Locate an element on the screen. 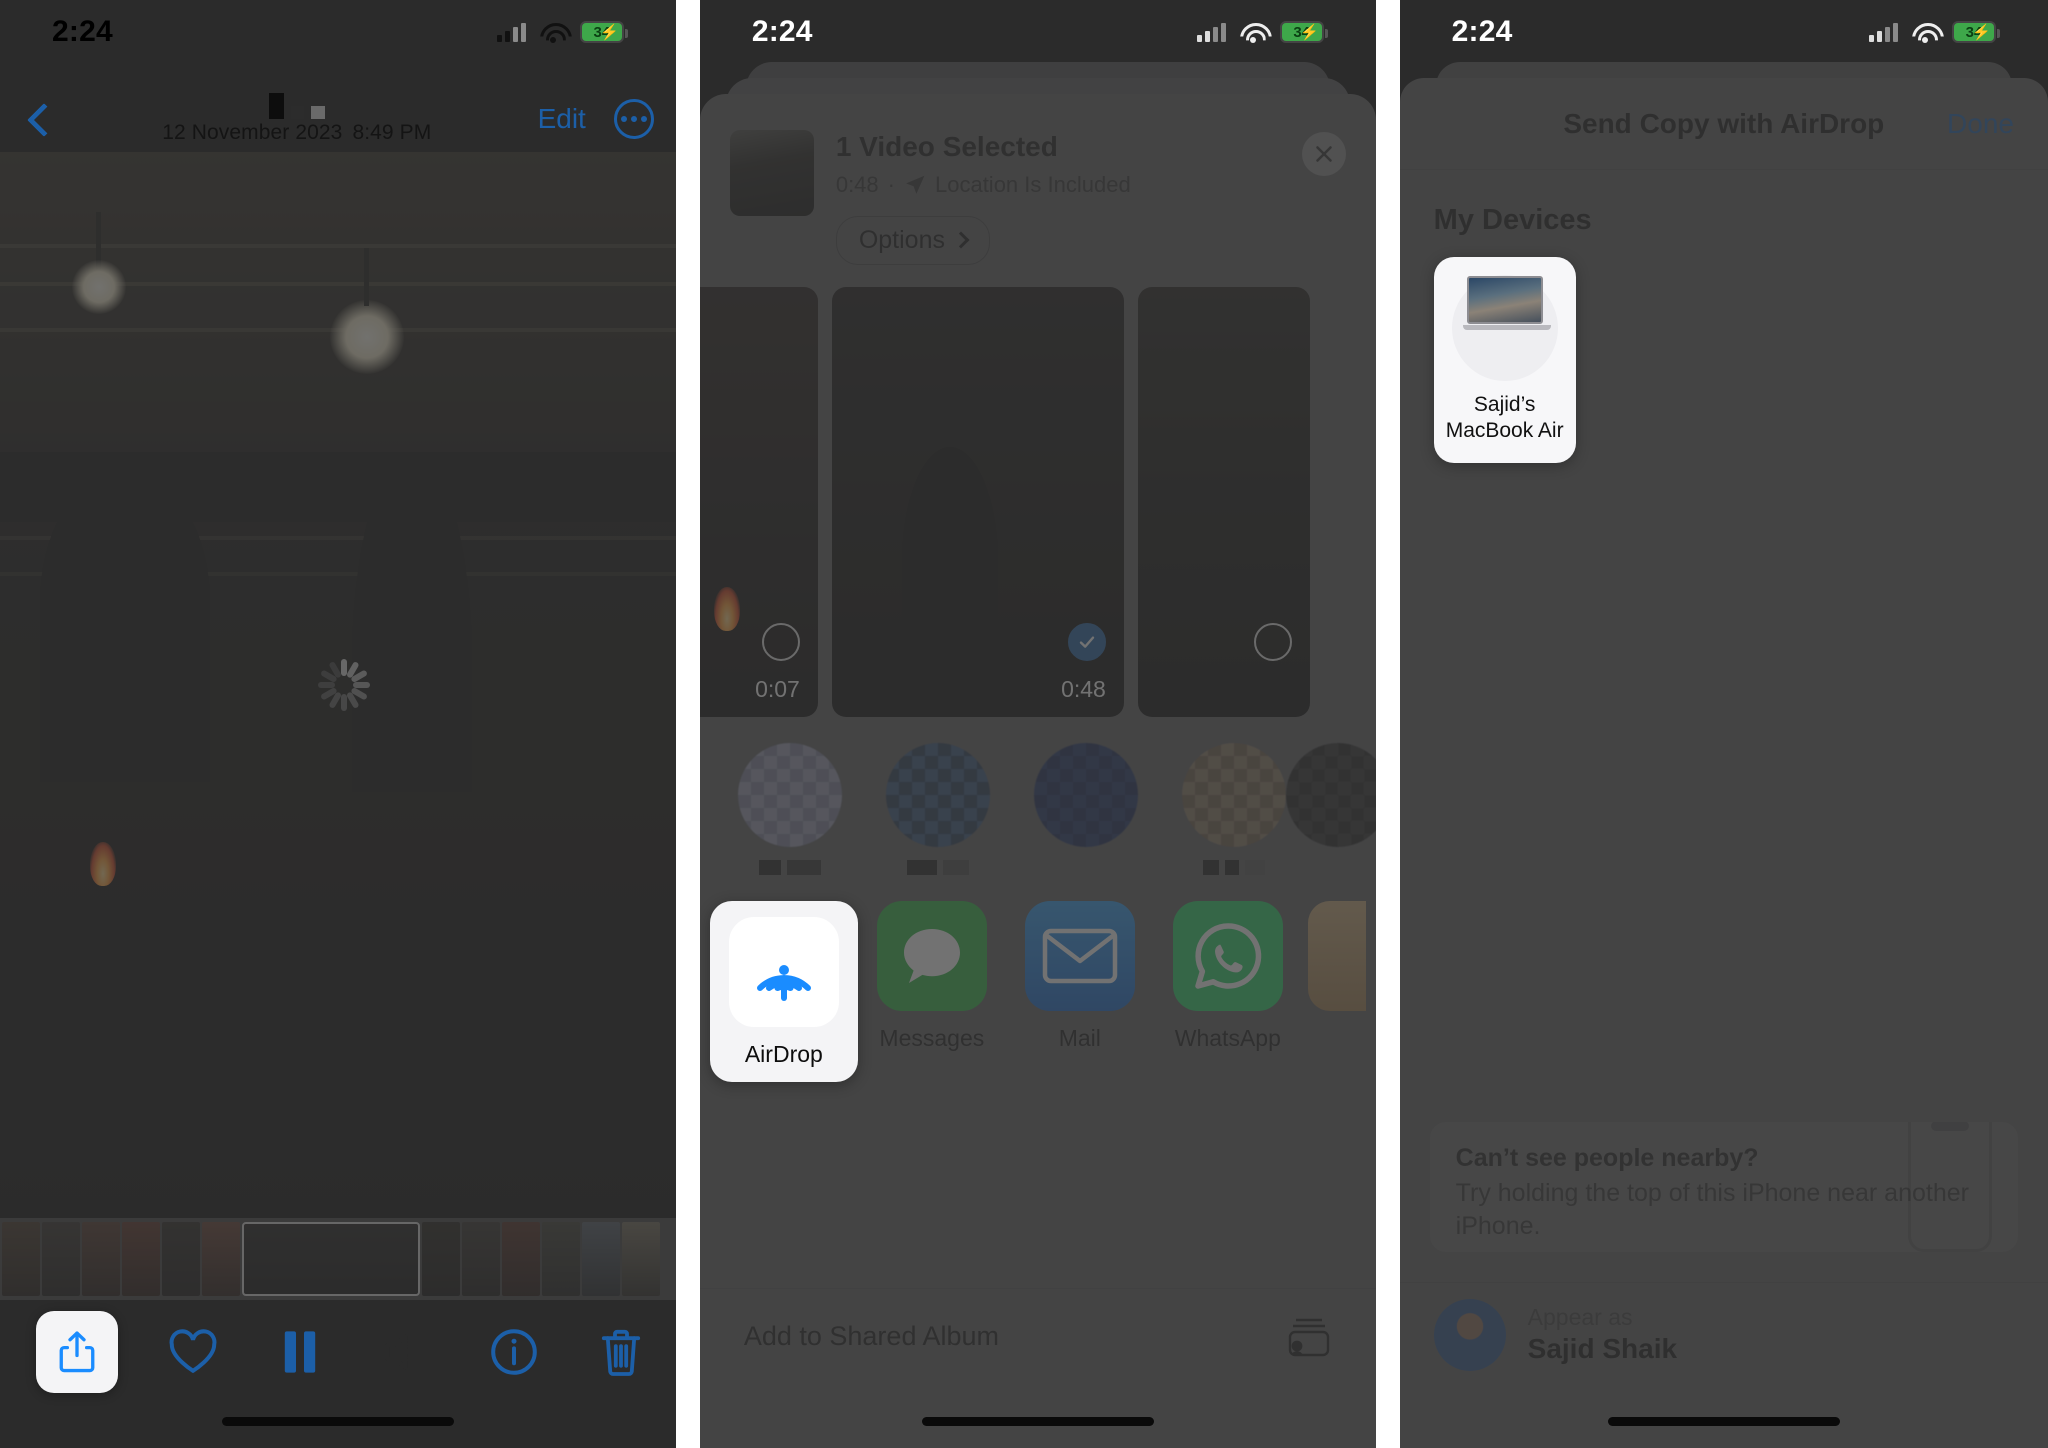 The height and width of the screenshot is (1448, 2048). iphone-outline-icon is located at coordinates (1949, 1187).